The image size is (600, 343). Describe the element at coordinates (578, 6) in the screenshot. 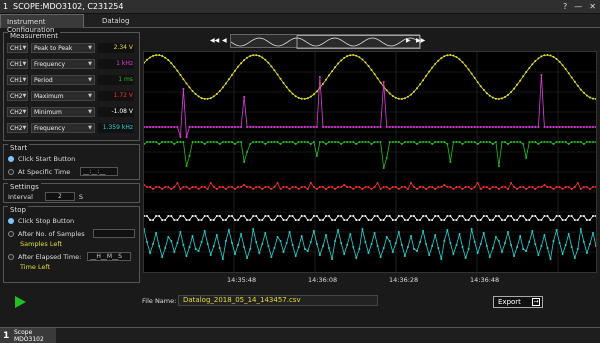

I see `minimize-icon: —` at that location.